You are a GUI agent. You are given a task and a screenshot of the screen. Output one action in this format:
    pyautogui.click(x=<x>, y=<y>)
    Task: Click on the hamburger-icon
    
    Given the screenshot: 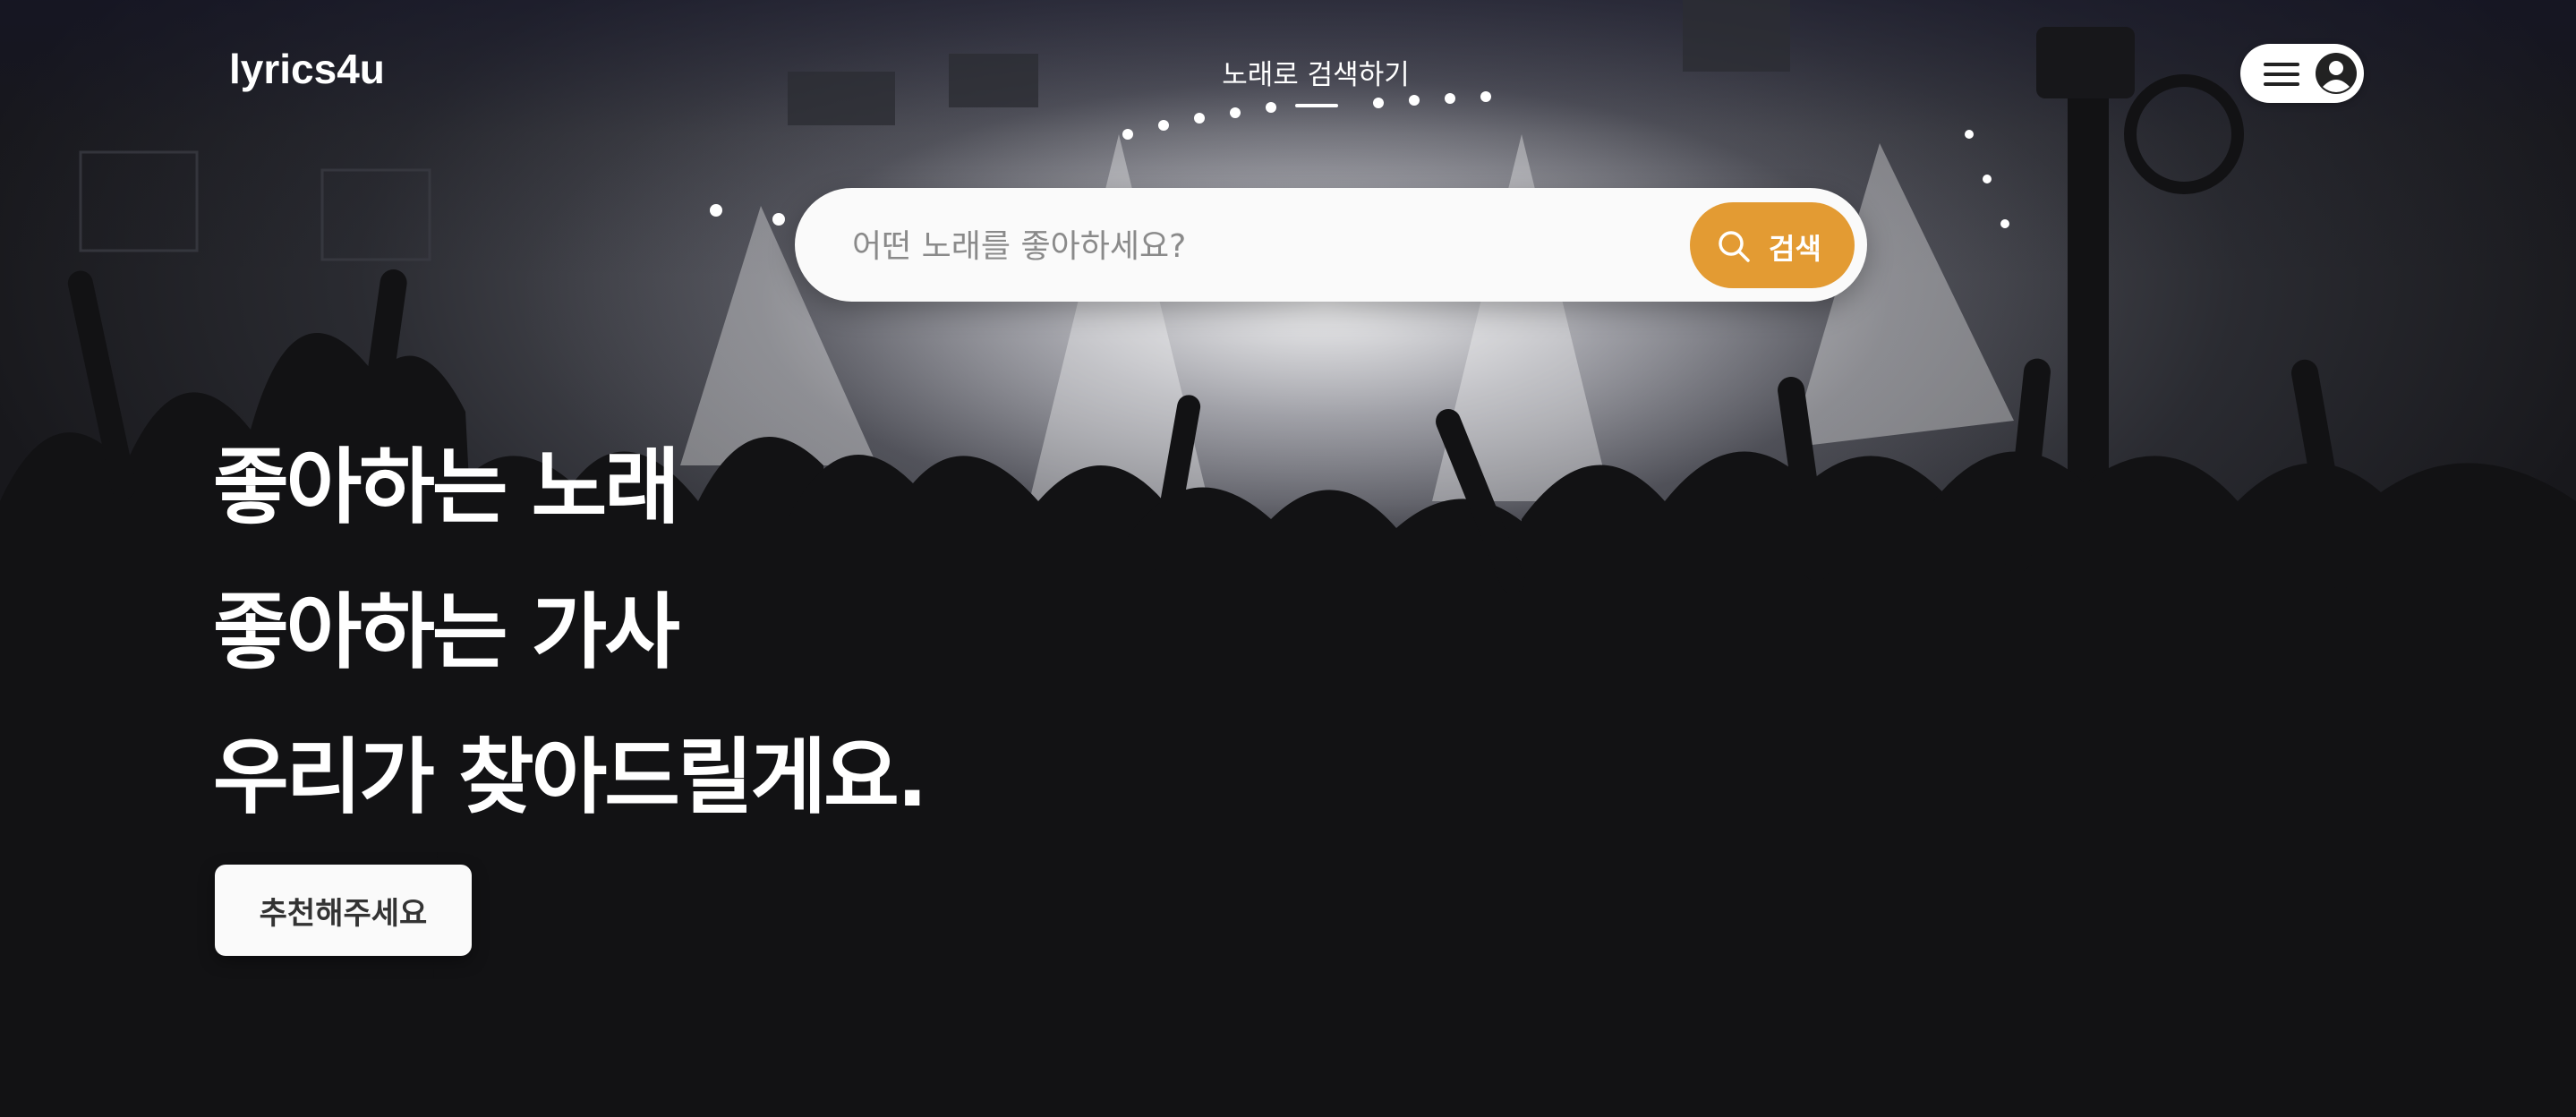 What is the action you would take?
    pyautogui.click(x=2281, y=74)
    